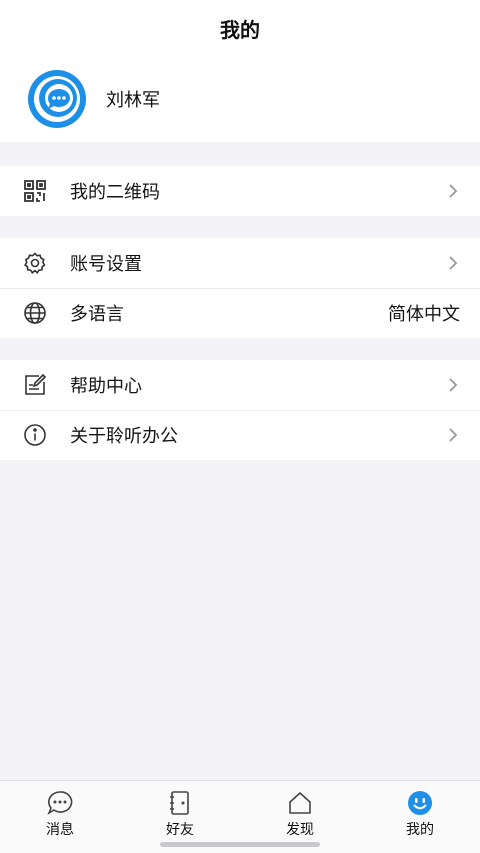 This screenshot has height=853, width=480. Describe the element at coordinates (240, 816) in the screenshot. I see `bottom-tab-bar: 消息 好友 发现 我的` at that location.